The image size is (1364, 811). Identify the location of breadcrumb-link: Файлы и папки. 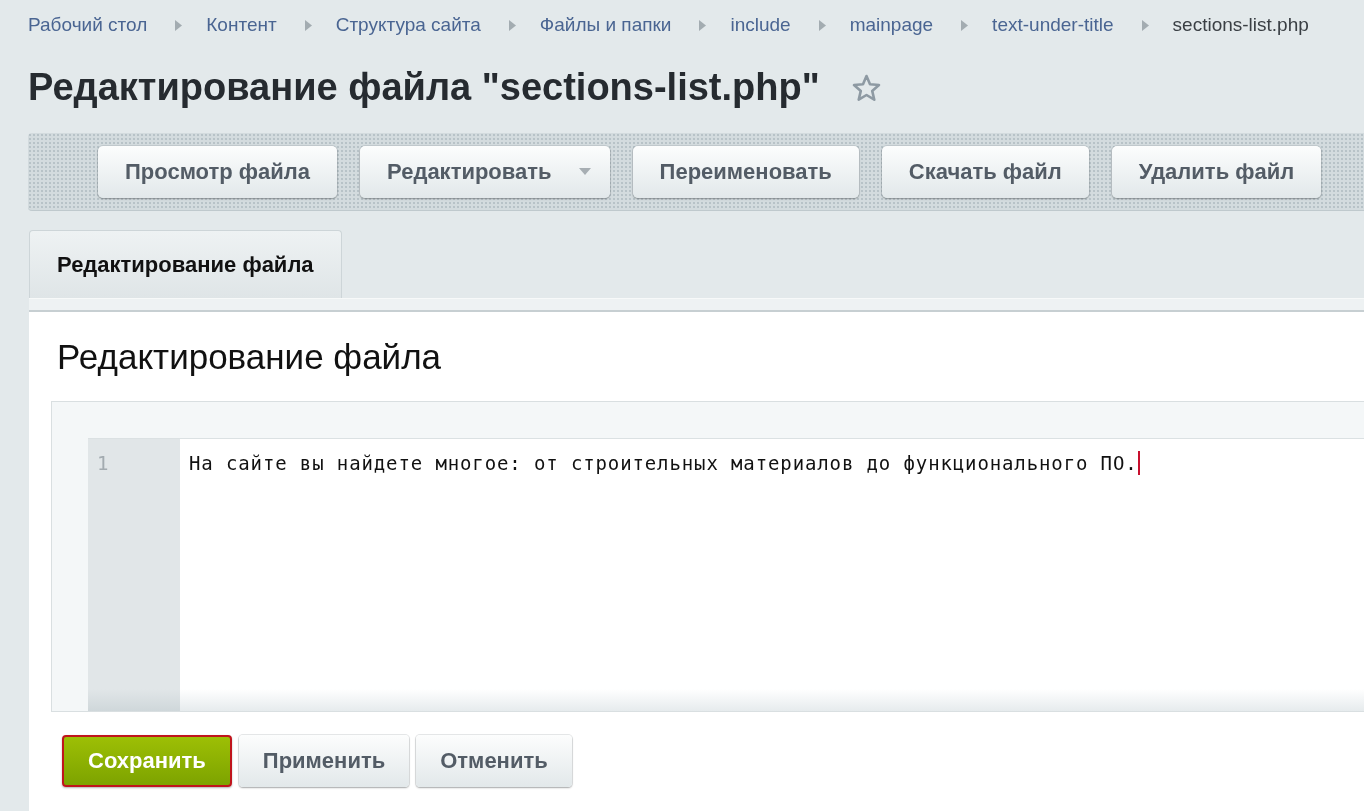
(605, 25).